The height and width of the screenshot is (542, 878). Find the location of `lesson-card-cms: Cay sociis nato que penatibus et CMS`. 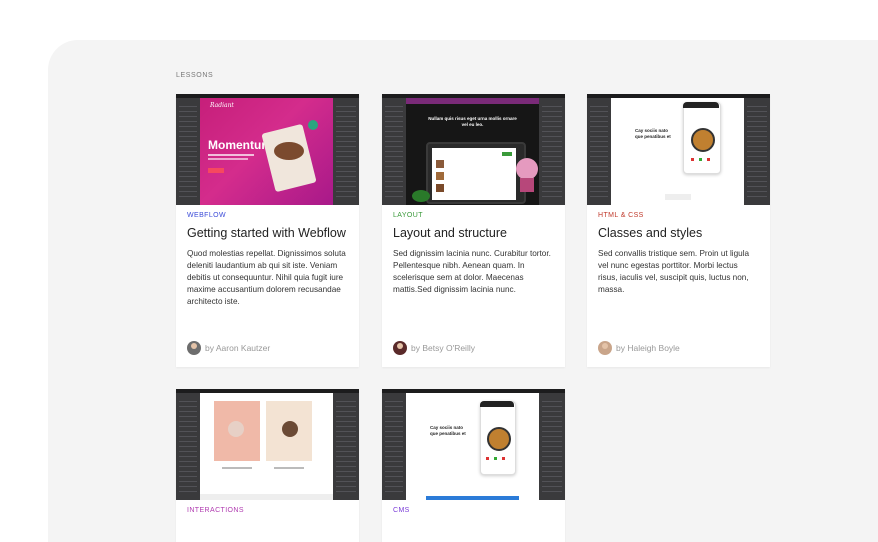

lesson-card-cms: Cay sociis nato que penatibus et CMS is located at coordinates (473, 465).